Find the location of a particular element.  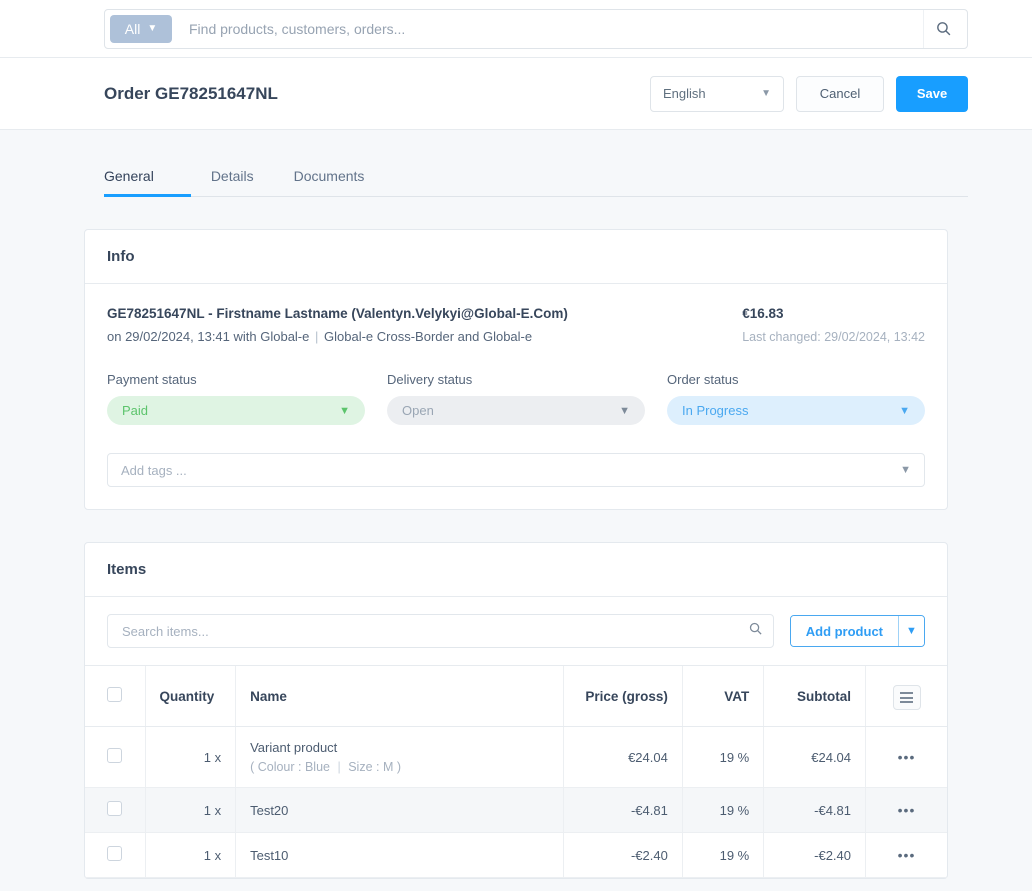

payment-status-value: Paid is located at coordinates (135, 410).